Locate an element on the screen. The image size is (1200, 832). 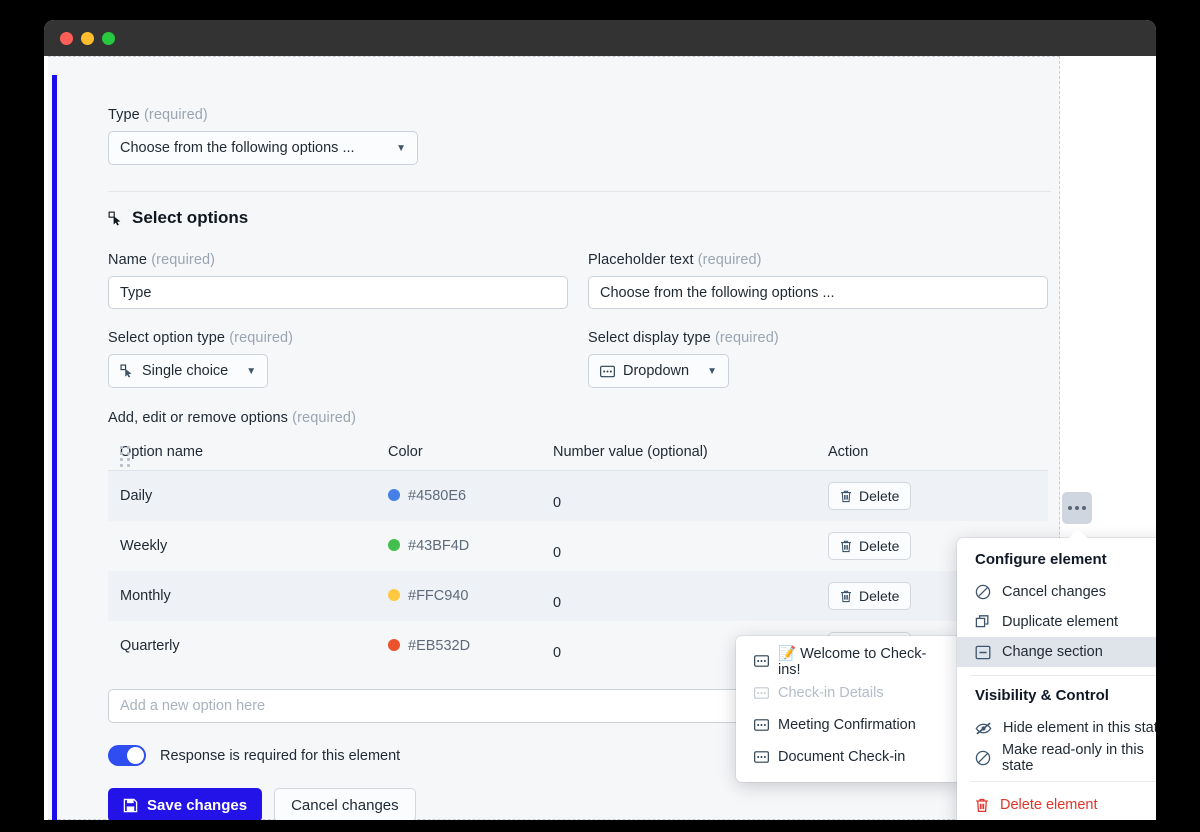
floppy-disk-icon is located at coordinates (130, 805).